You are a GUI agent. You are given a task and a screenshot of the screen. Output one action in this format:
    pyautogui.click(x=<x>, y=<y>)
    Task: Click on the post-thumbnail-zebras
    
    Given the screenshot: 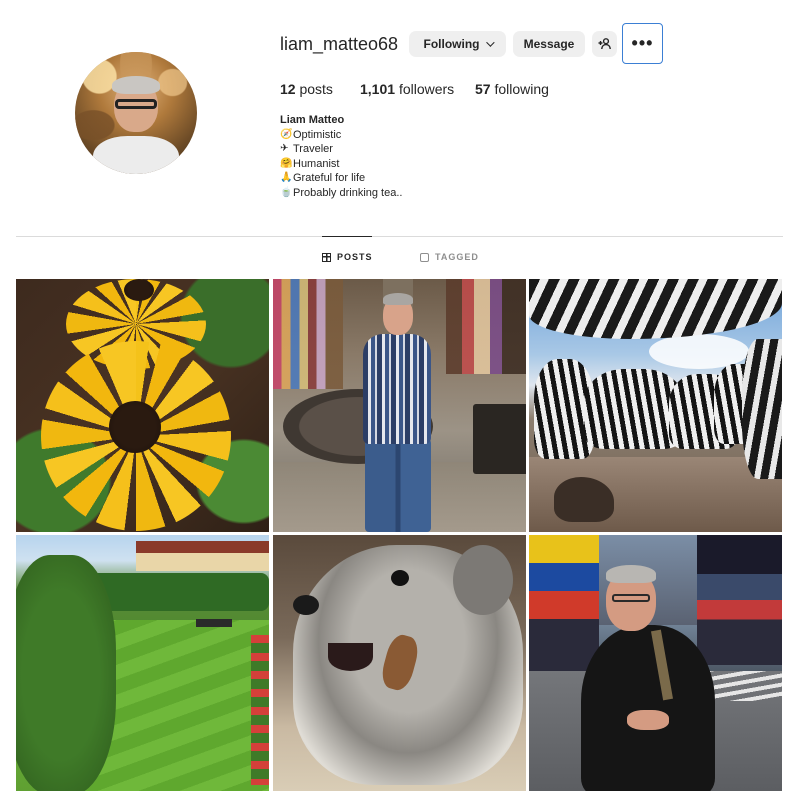 What is the action you would take?
    pyautogui.click(x=655, y=405)
    